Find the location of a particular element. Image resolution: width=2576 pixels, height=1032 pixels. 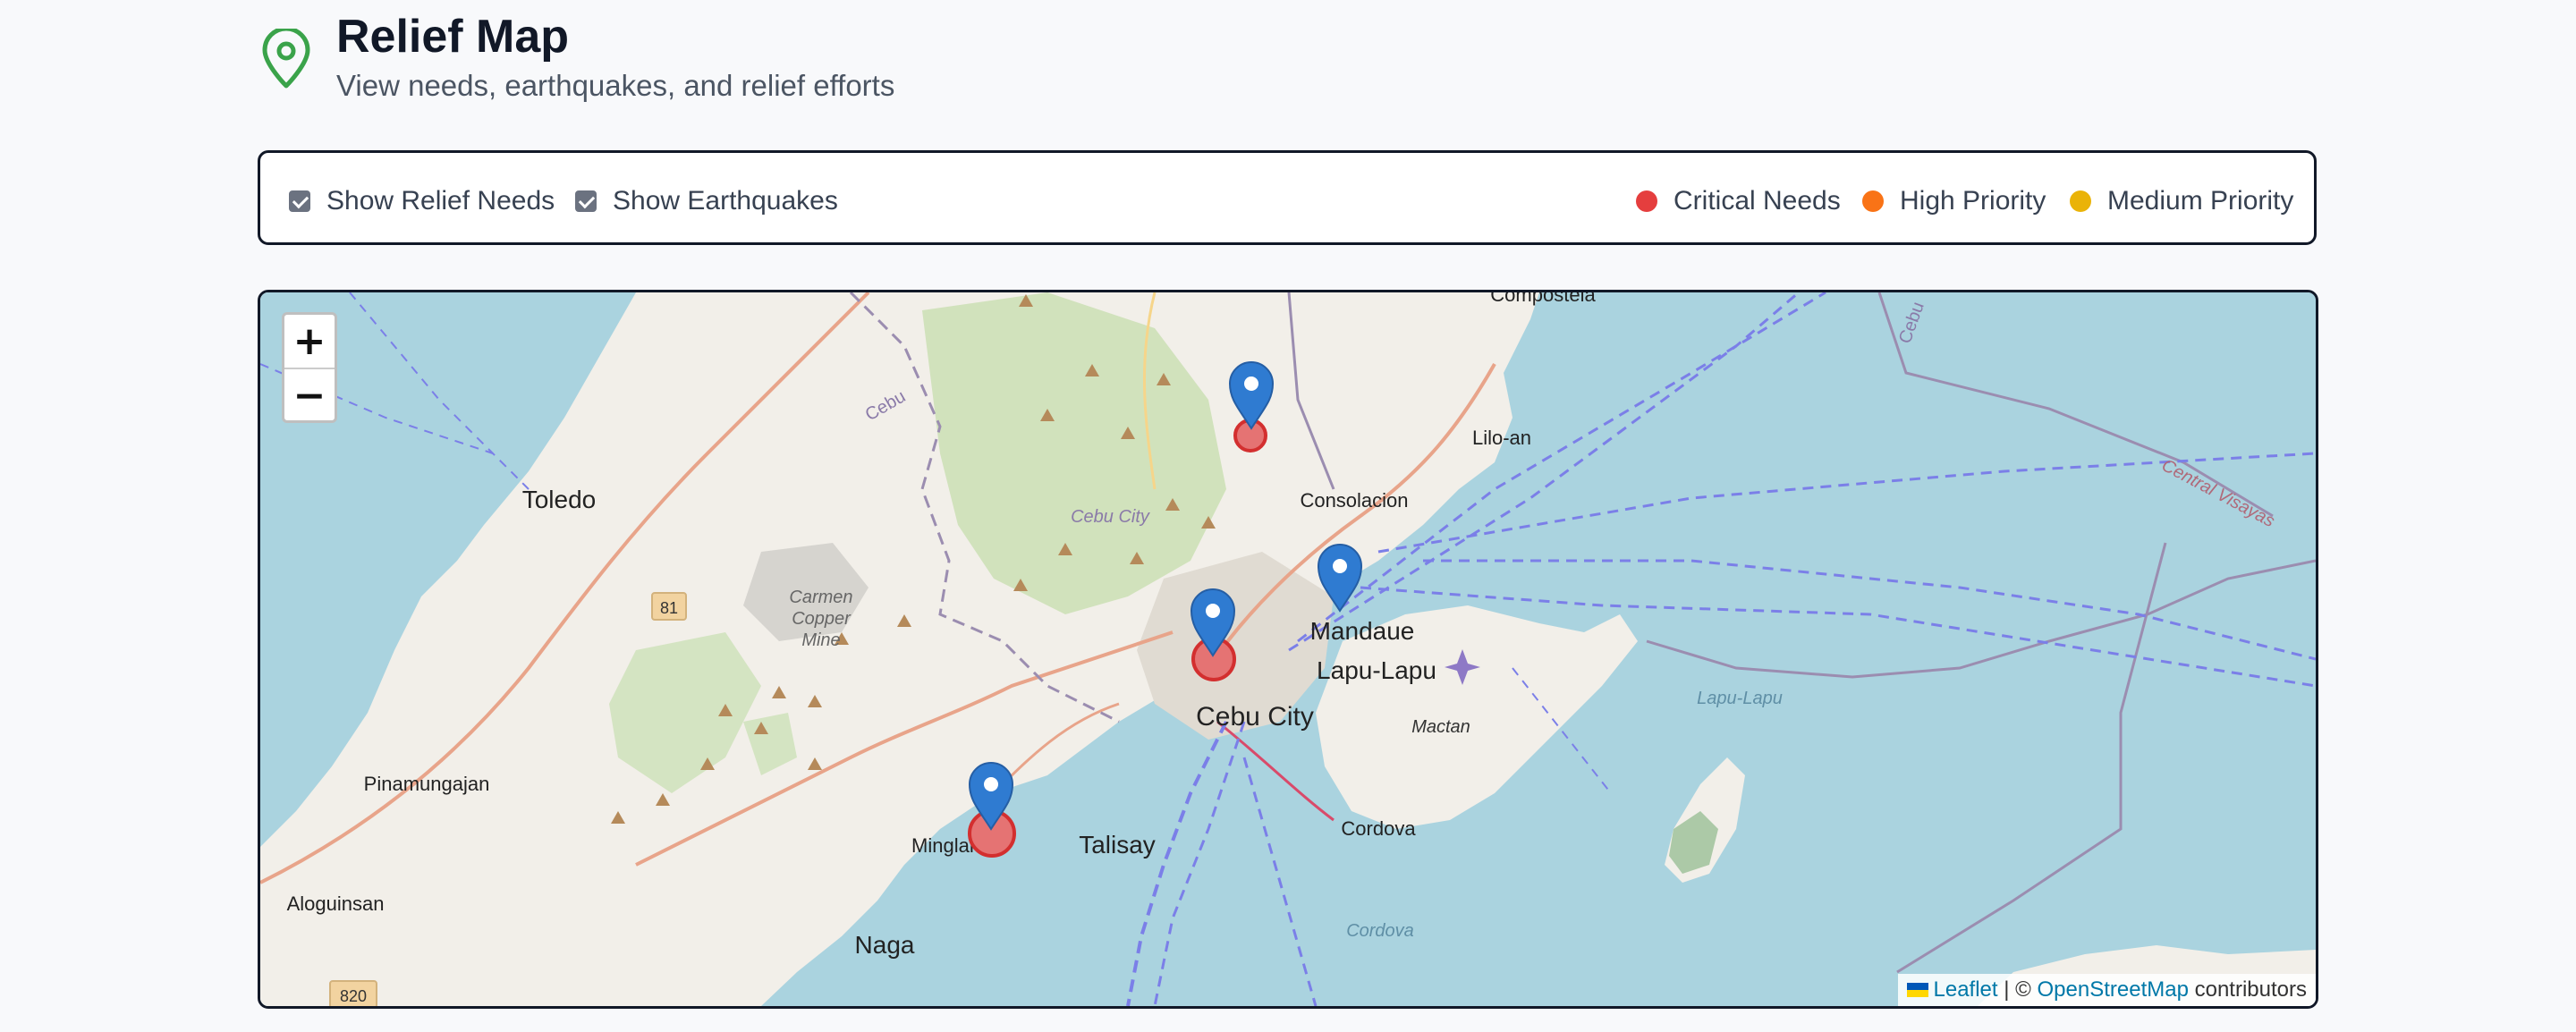

route-820-label: 820 is located at coordinates (353, 996).